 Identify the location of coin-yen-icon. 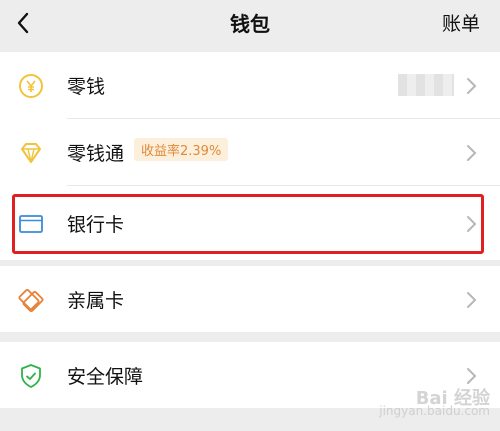
(31, 86).